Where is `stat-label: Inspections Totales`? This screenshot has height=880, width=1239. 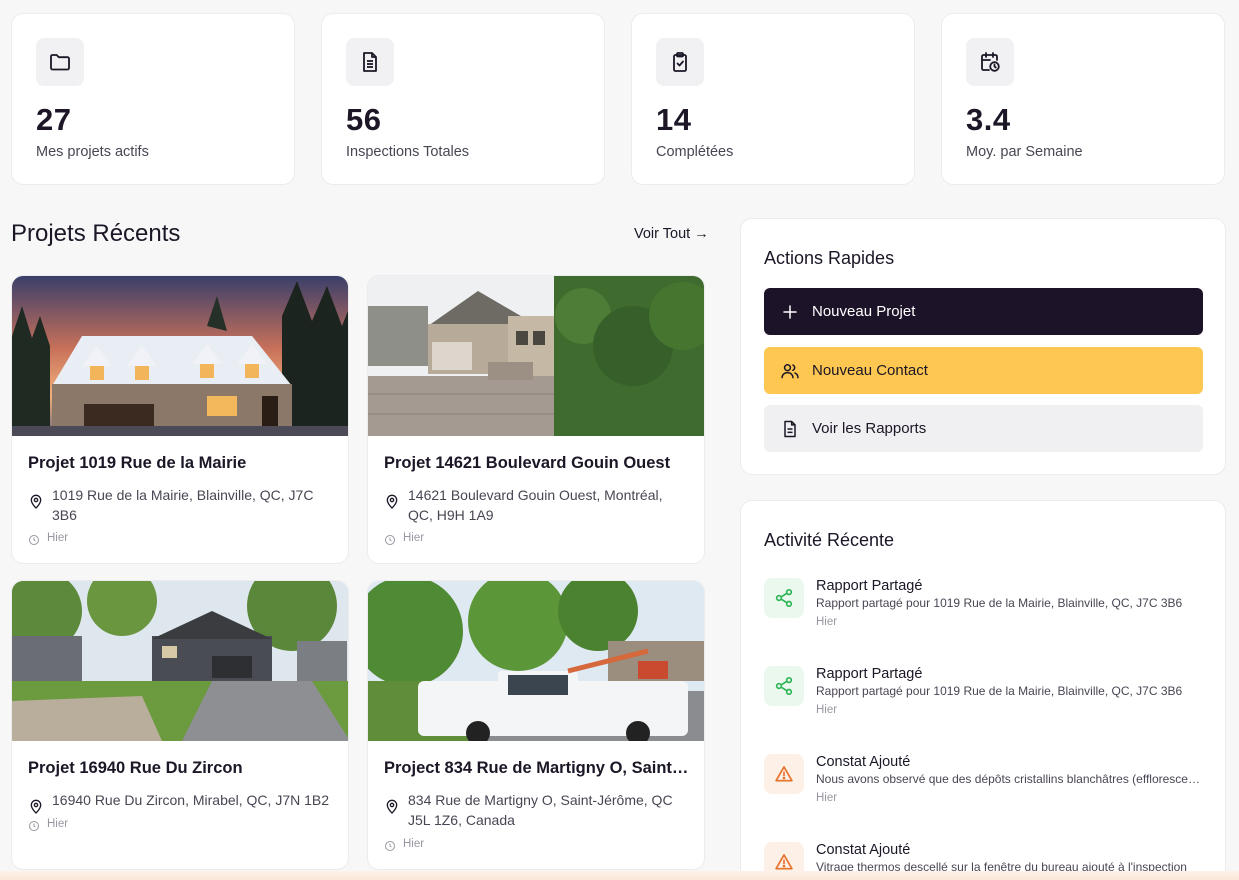
stat-label: Inspections Totales is located at coordinates (408, 152).